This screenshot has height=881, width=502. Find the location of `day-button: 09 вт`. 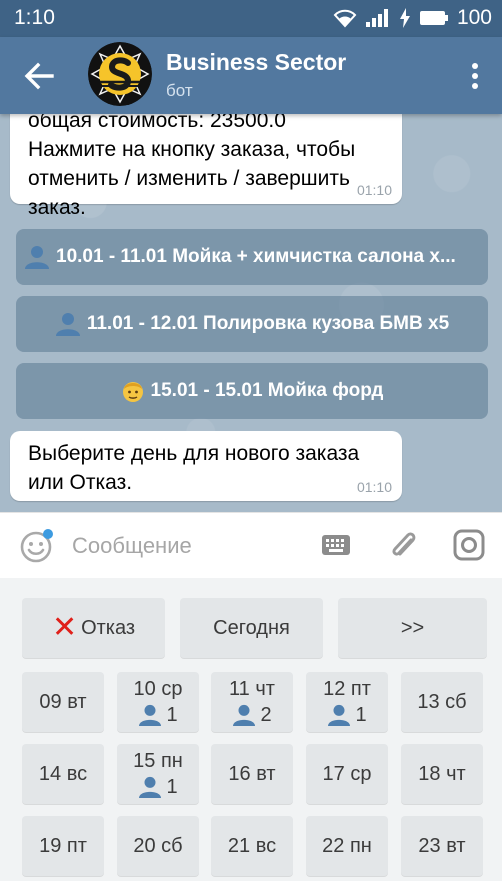

day-button: 09 вт is located at coordinates (63, 702).